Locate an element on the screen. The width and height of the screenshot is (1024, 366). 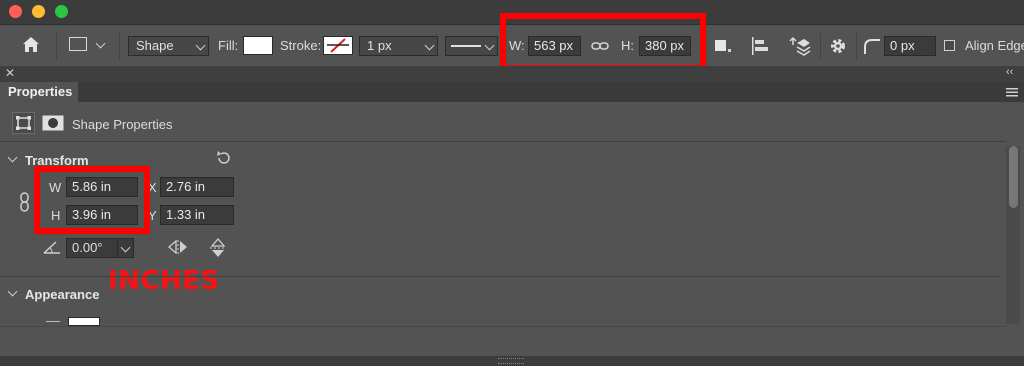
stroke-label: Stroke: is located at coordinates (301, 45).